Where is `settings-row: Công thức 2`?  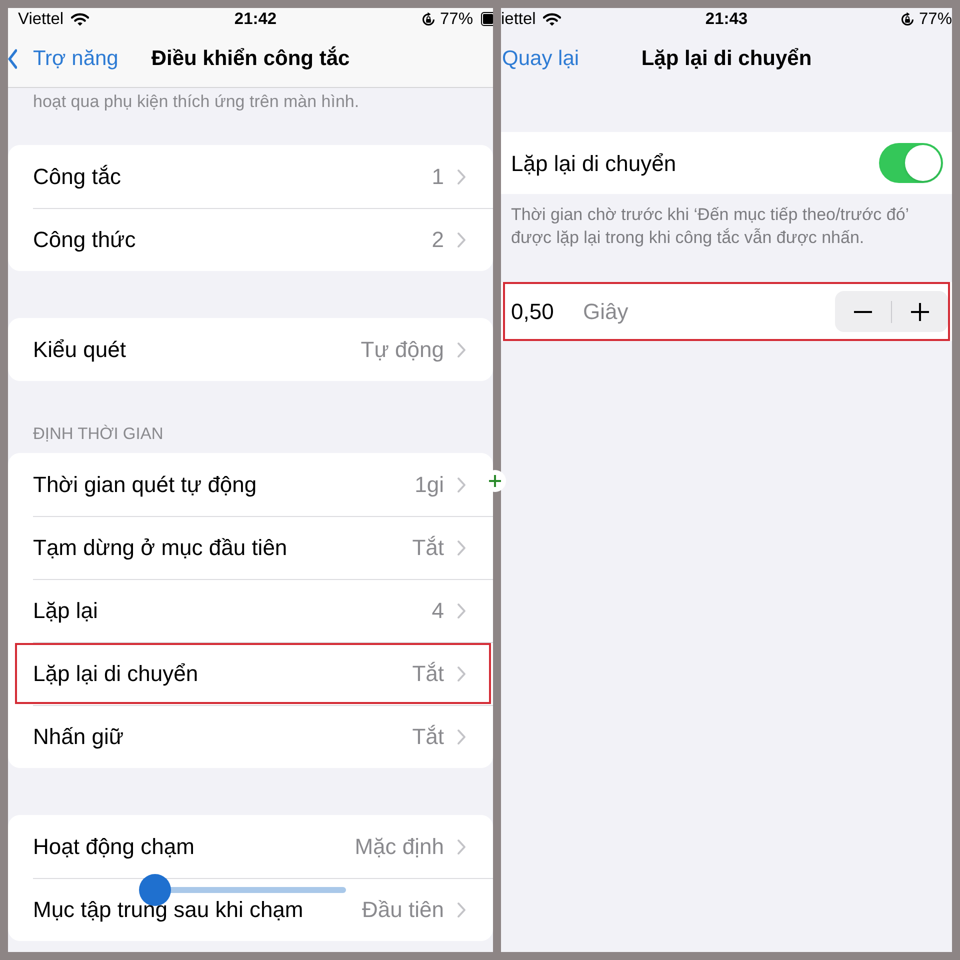 settings-row: Công thức 2 is located at coordinates (250, 239).